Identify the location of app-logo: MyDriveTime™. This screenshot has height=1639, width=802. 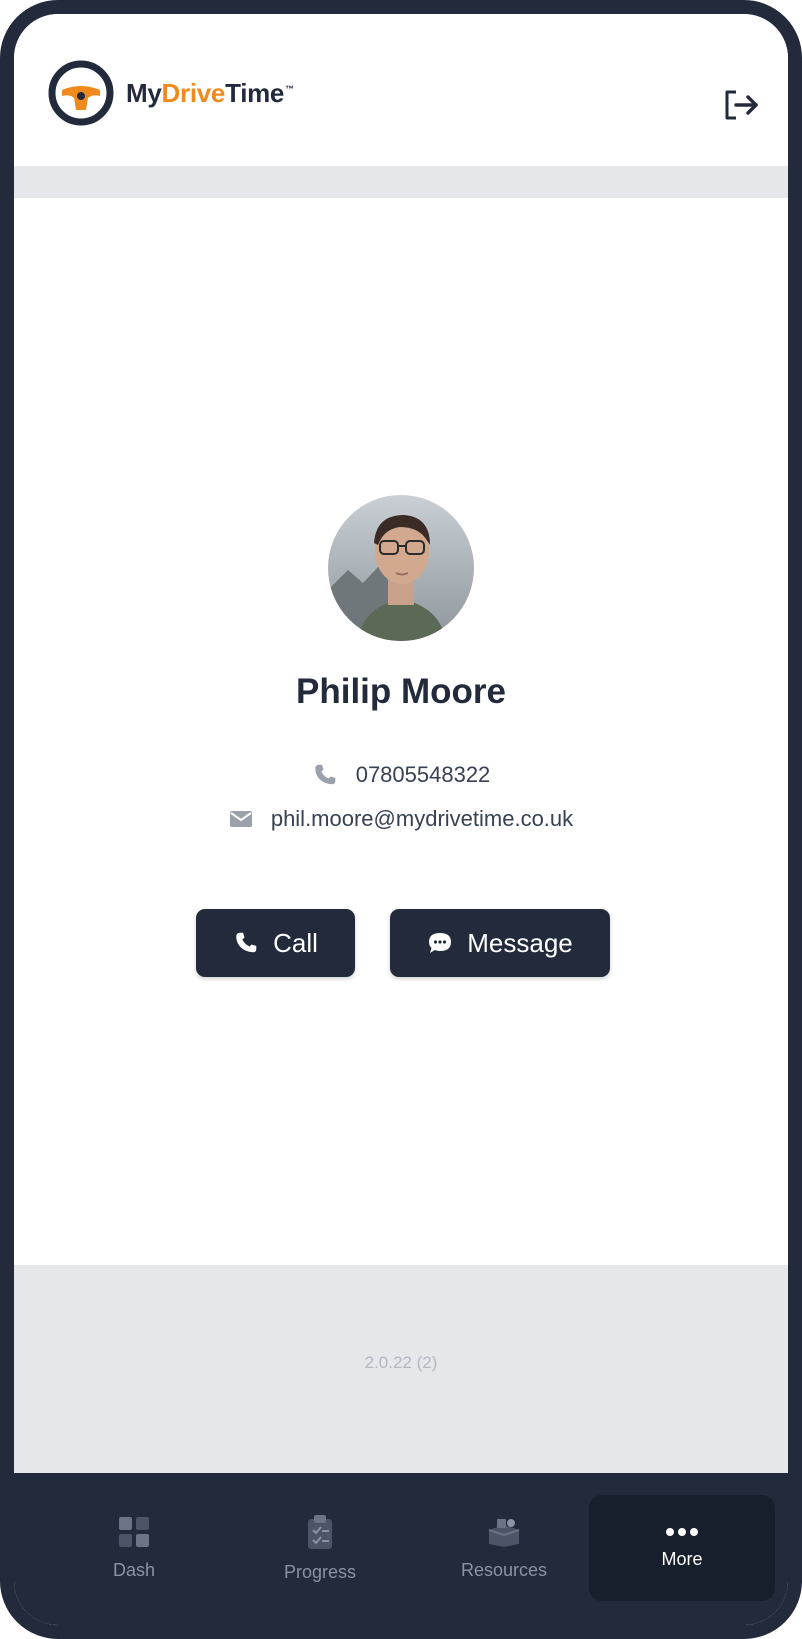
(171, 93).